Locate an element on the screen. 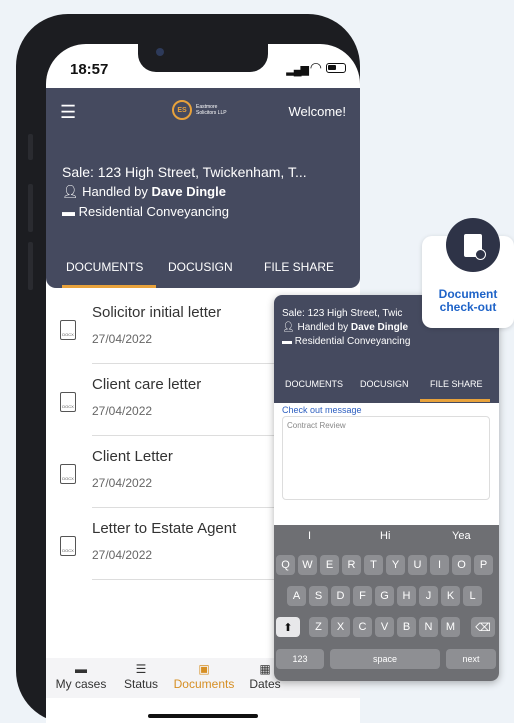 The width and height of the screenshot is (514, 723). overlay-tab-documents: DOCUMENTS is located at coordinates (314, 384).